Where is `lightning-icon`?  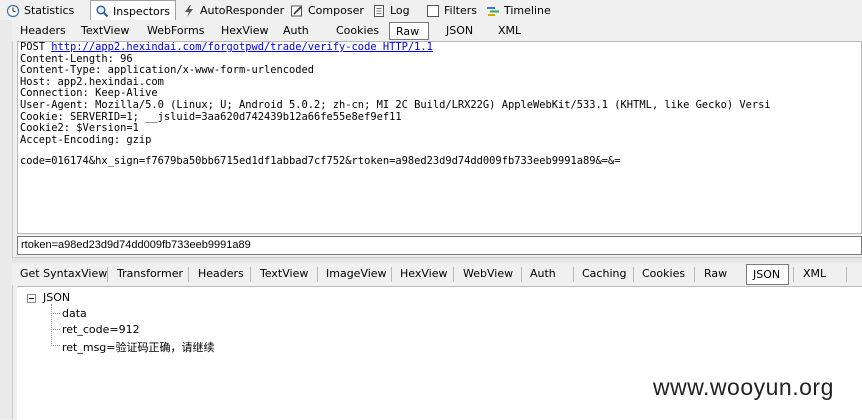 lightning-icon is located at coordinates (189, 11).